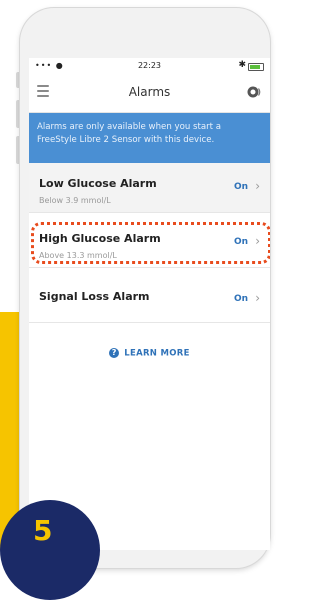 This screenshot has height=600, width=320. What do you see at coordinates (256, 67) in the screenshot?
I see `battery-icon` at bounding box center [256, 67].